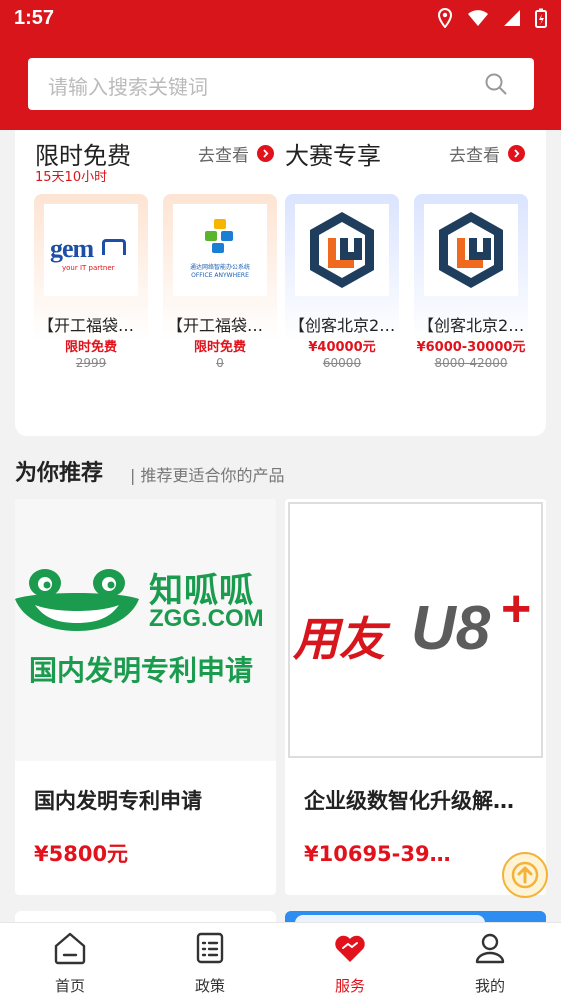 The height and width of the screenshot is (999, 561). What do you see at coordinates (77, 600) in the screenshot?
I see `frog-logo-icon` at bounding box center [77, 600].